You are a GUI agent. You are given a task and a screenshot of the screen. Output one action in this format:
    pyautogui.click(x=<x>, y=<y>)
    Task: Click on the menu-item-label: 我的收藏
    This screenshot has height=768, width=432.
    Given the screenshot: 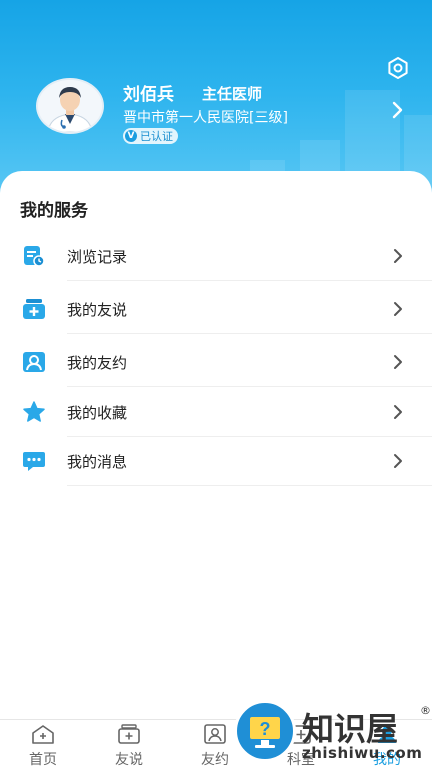 What is the action you would take?
    pyautogui.click(x=97, y=413)
    